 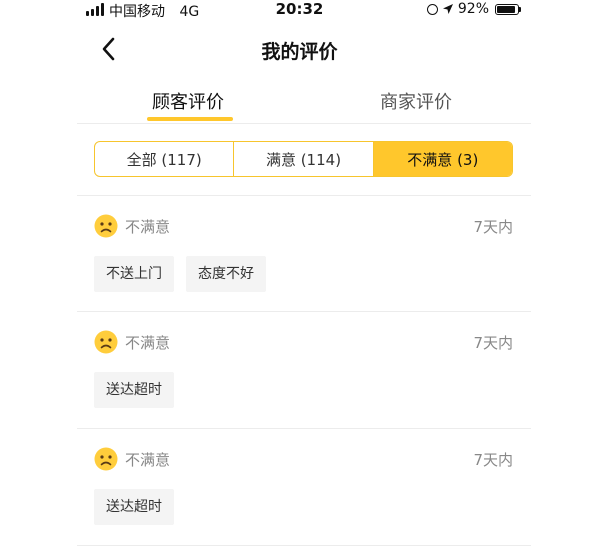 I want to click on battery-level-fill, so click(x=506, y=9).